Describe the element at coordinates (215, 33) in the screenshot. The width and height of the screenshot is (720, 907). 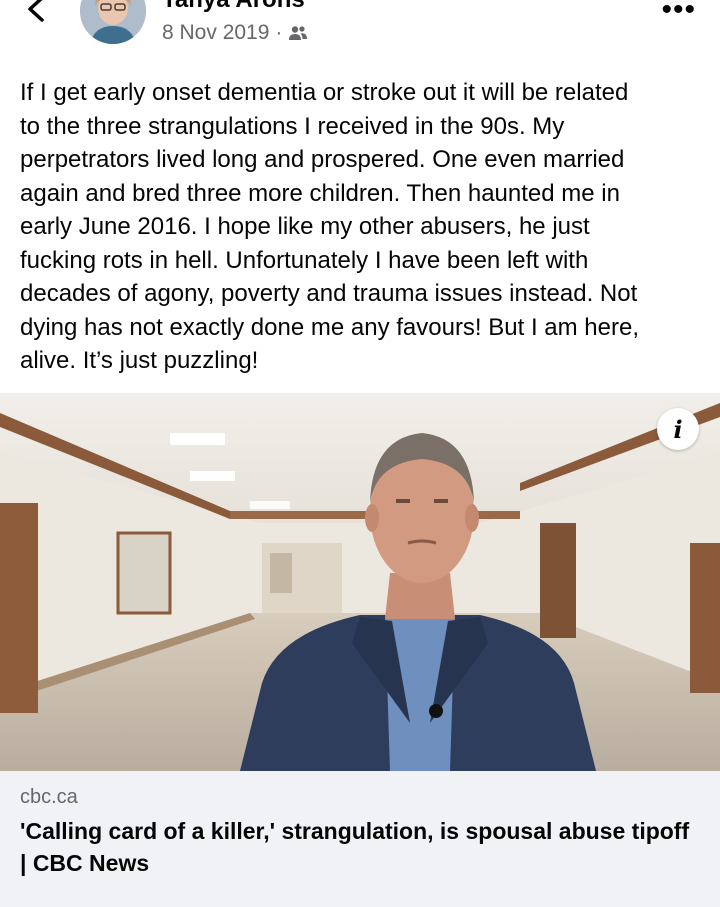
I see `post-date: 8 Nov 2019` at that location.